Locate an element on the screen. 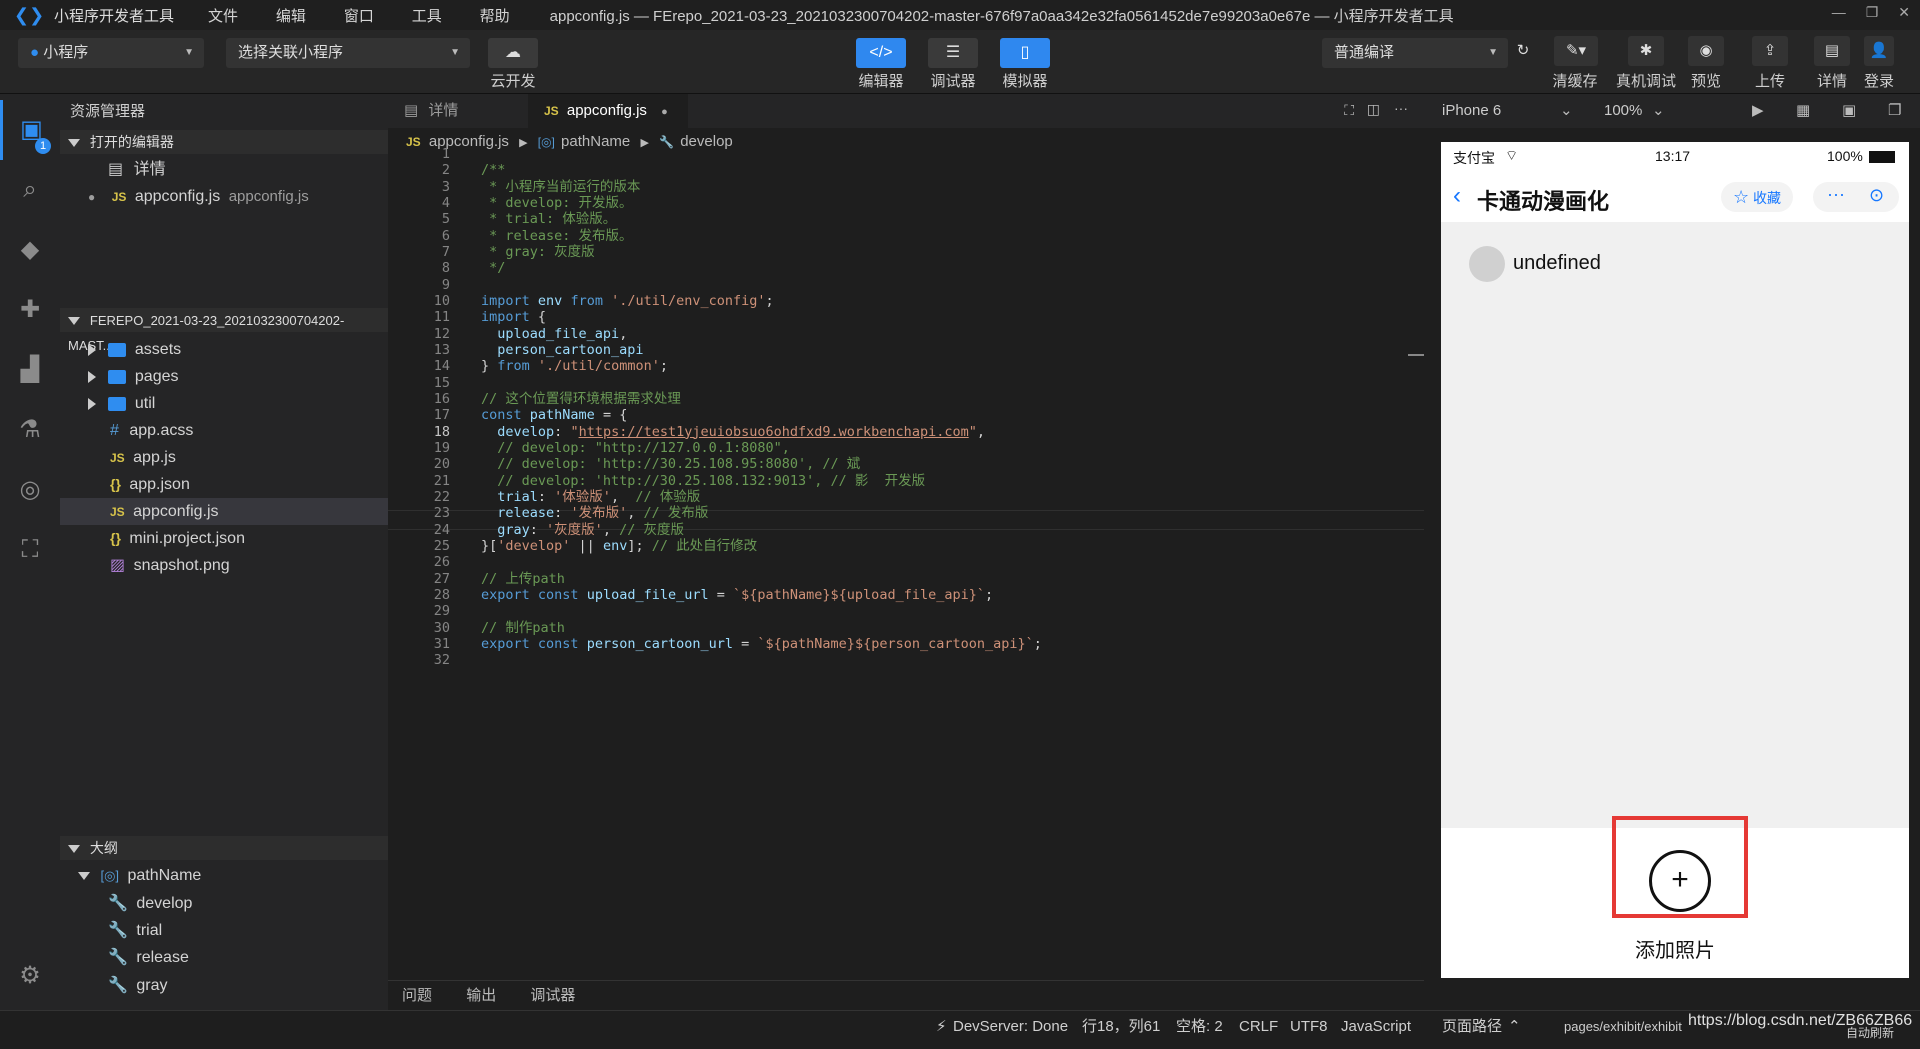 This screenshot has width=1920, height=1049. indentation: 空格: 2 is located at coordinates (1199, 1027).